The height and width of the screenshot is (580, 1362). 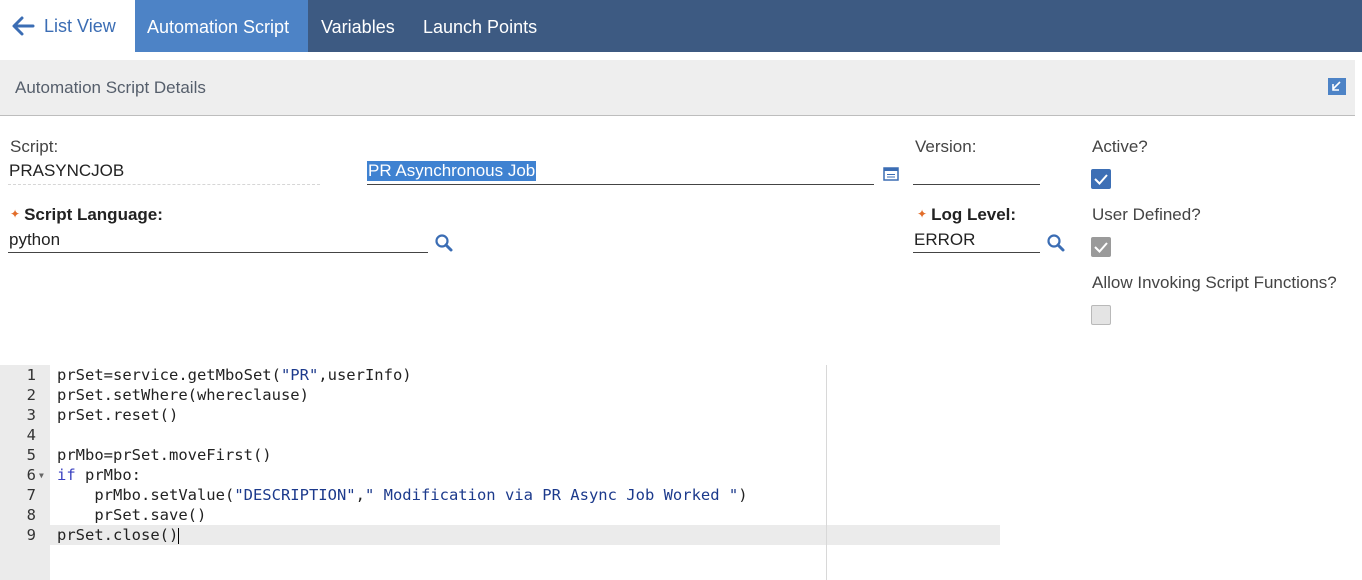 I want to click on allow-invoking-label: Allow Invoking Script Functions?, so click(x=1214, y=282).